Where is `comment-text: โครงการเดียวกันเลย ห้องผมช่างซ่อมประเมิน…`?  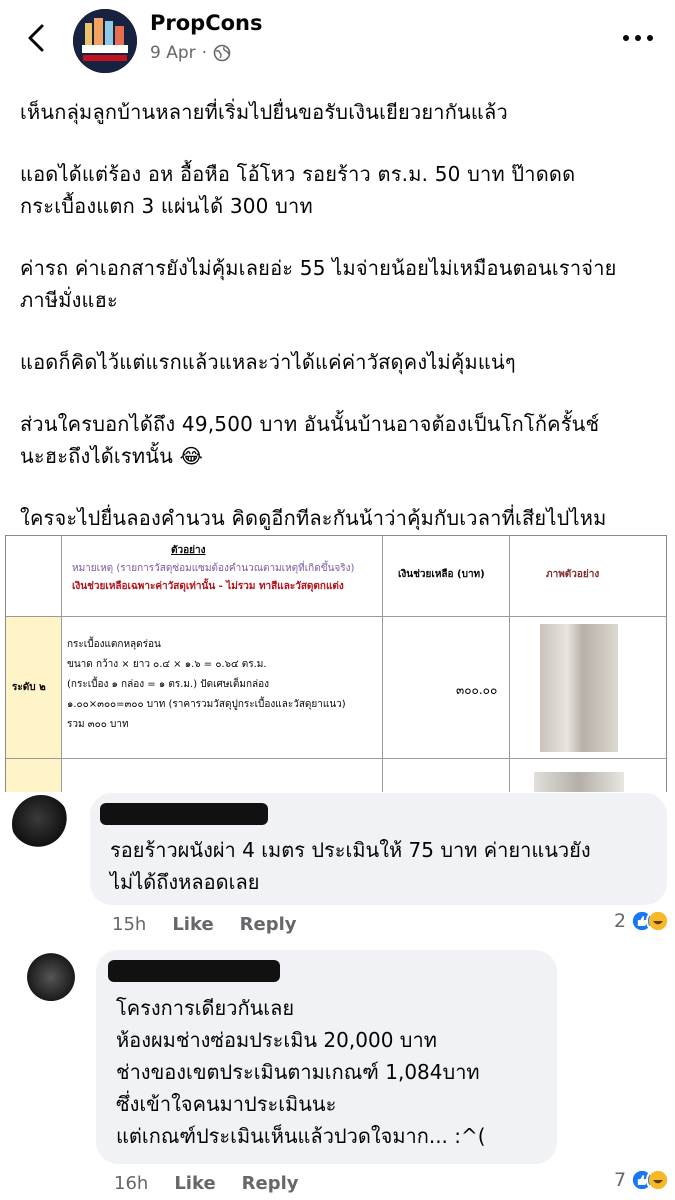 comment-text: โครงการเดียวกันเลย ห้องผมช่างซ่อมประเมิน… is located at coordinates (301, 1072).